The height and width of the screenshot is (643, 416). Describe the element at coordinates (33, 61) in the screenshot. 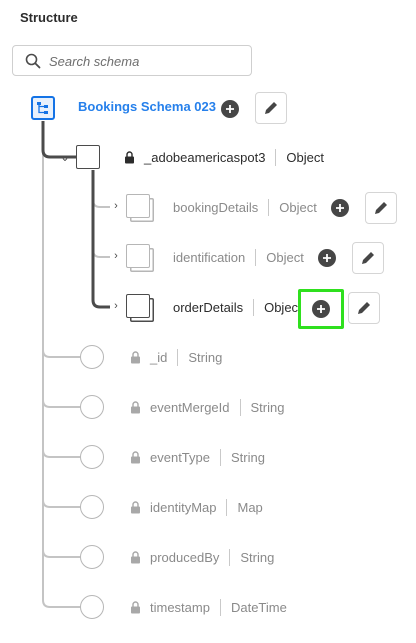

I see `search-icon` at that location.